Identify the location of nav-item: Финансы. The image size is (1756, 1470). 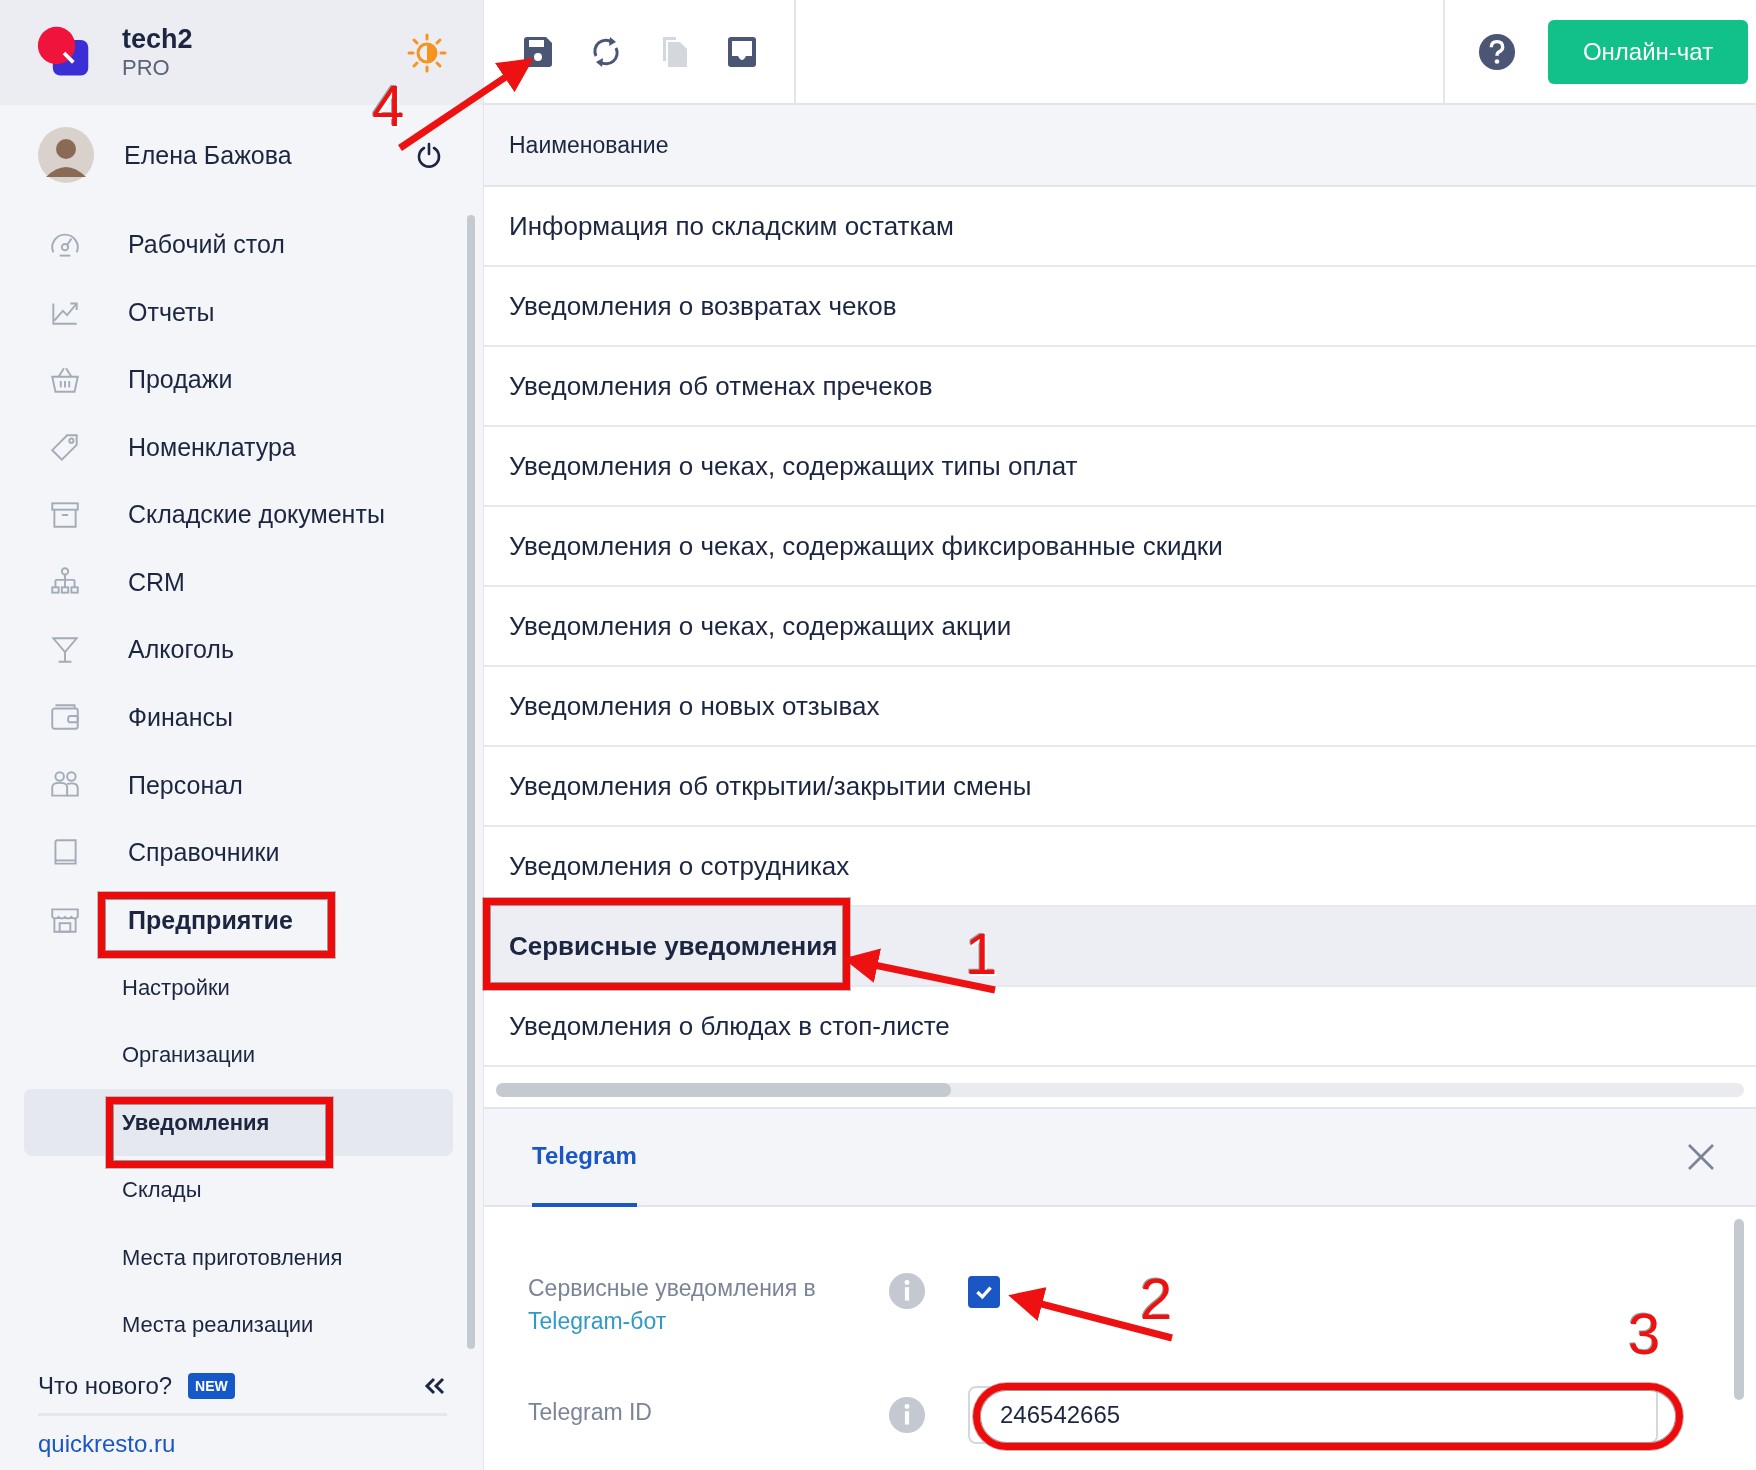
(180, 717).